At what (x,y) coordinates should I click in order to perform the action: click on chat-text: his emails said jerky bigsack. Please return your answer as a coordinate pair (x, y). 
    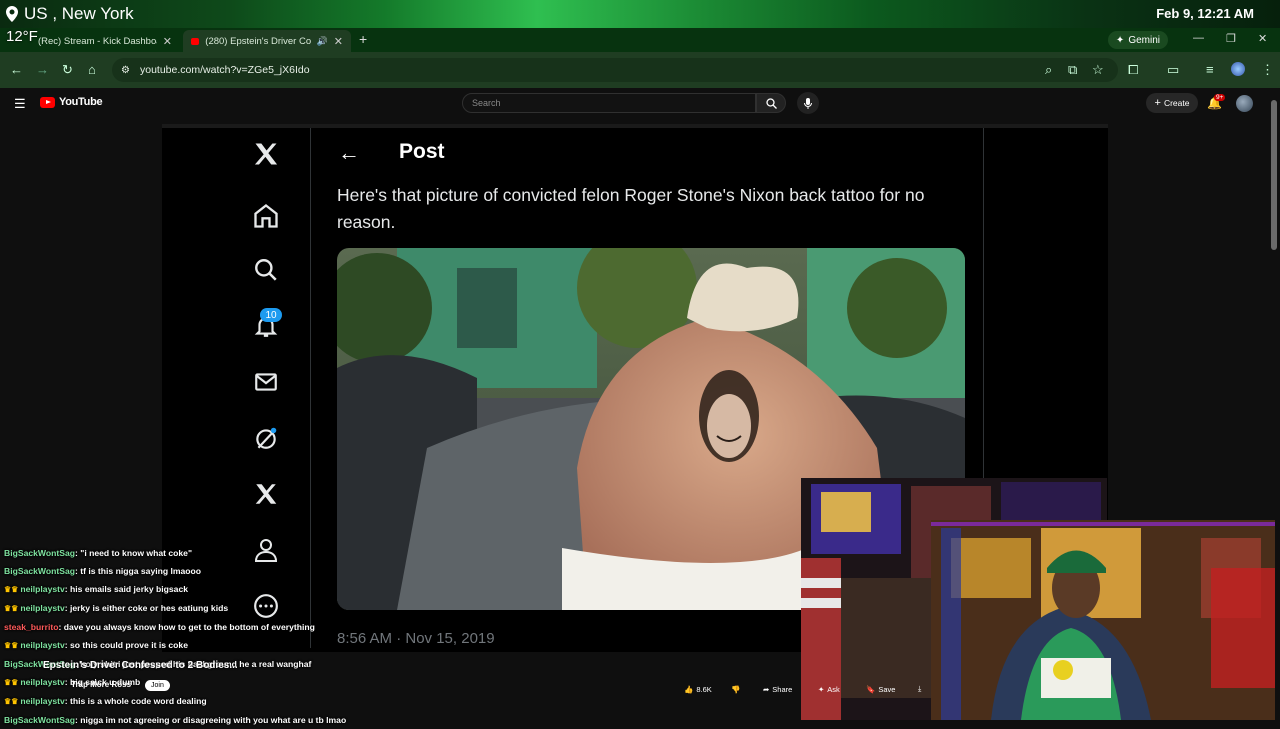
    Looking at the image, I should click on (129, 589).